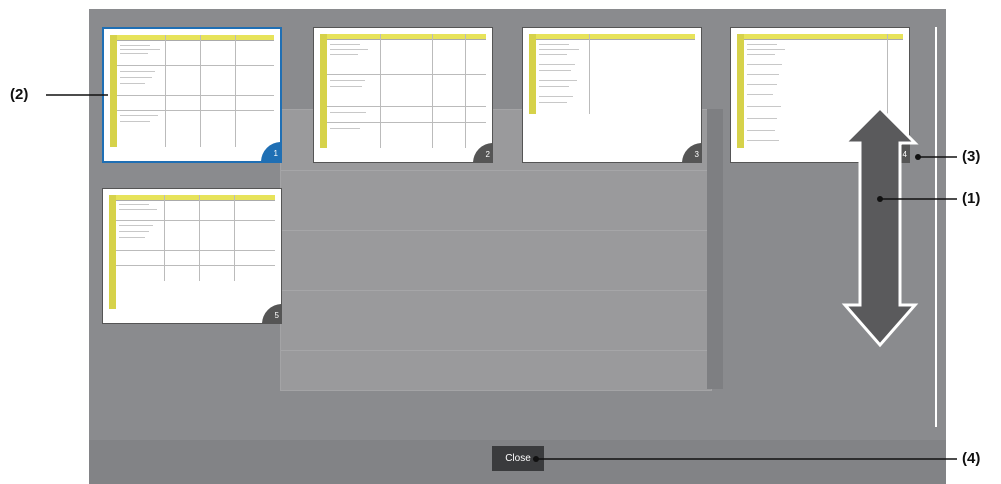  I want to click on page-thumbnail-2: 2, so click(403, 95).